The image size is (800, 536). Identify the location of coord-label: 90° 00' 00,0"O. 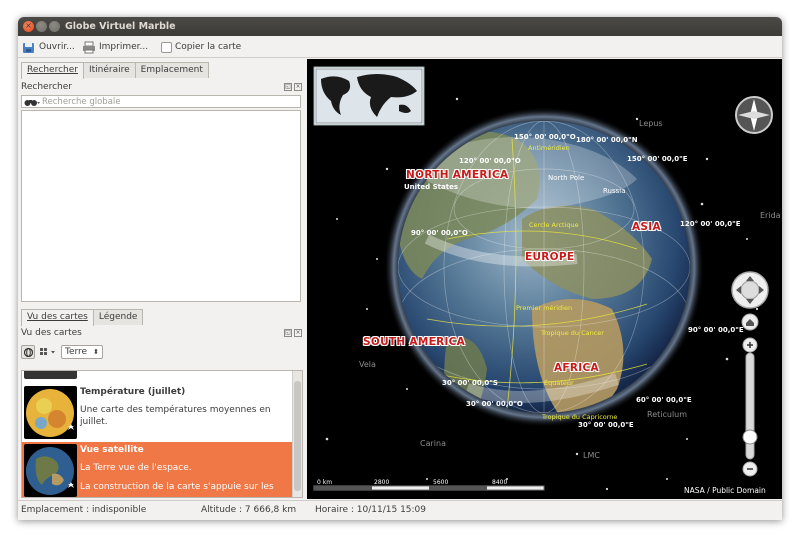
(439, 233).